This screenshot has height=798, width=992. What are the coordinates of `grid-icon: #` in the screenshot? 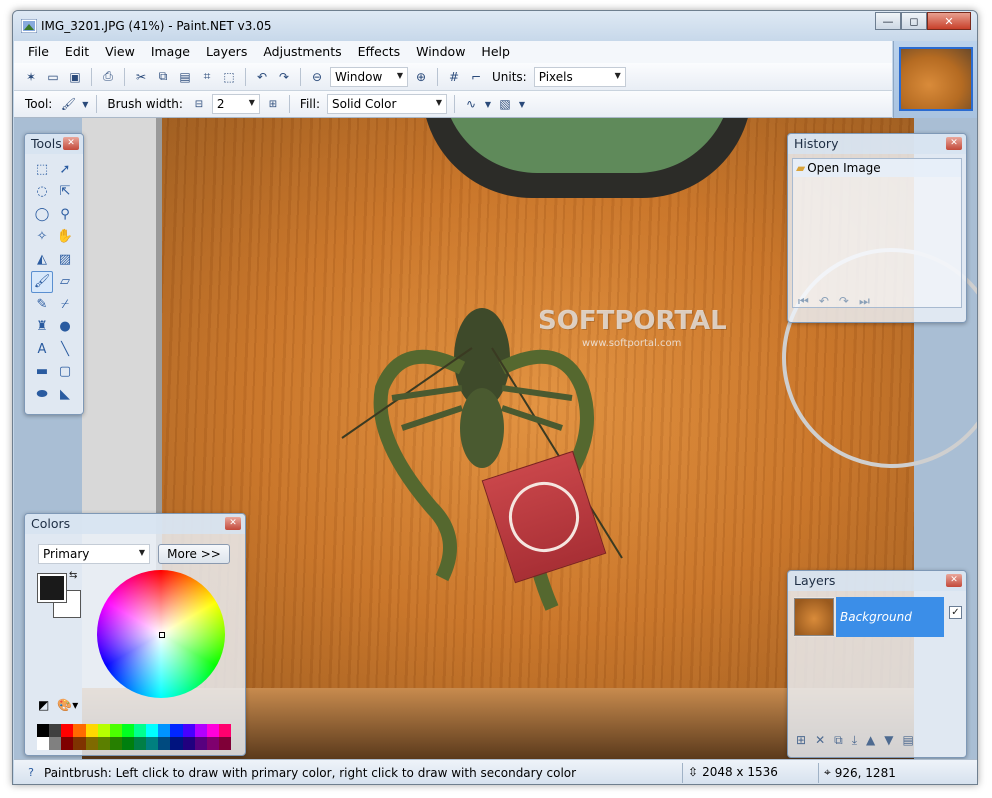 It's located at (454, 77).